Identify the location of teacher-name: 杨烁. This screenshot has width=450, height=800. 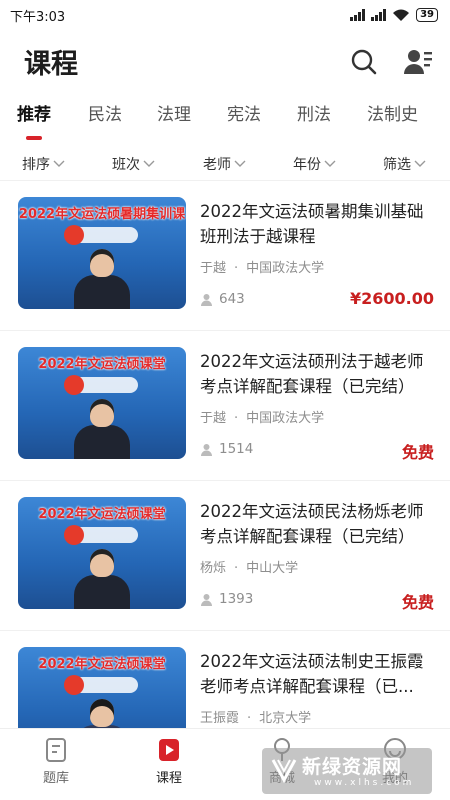
(213, 568).